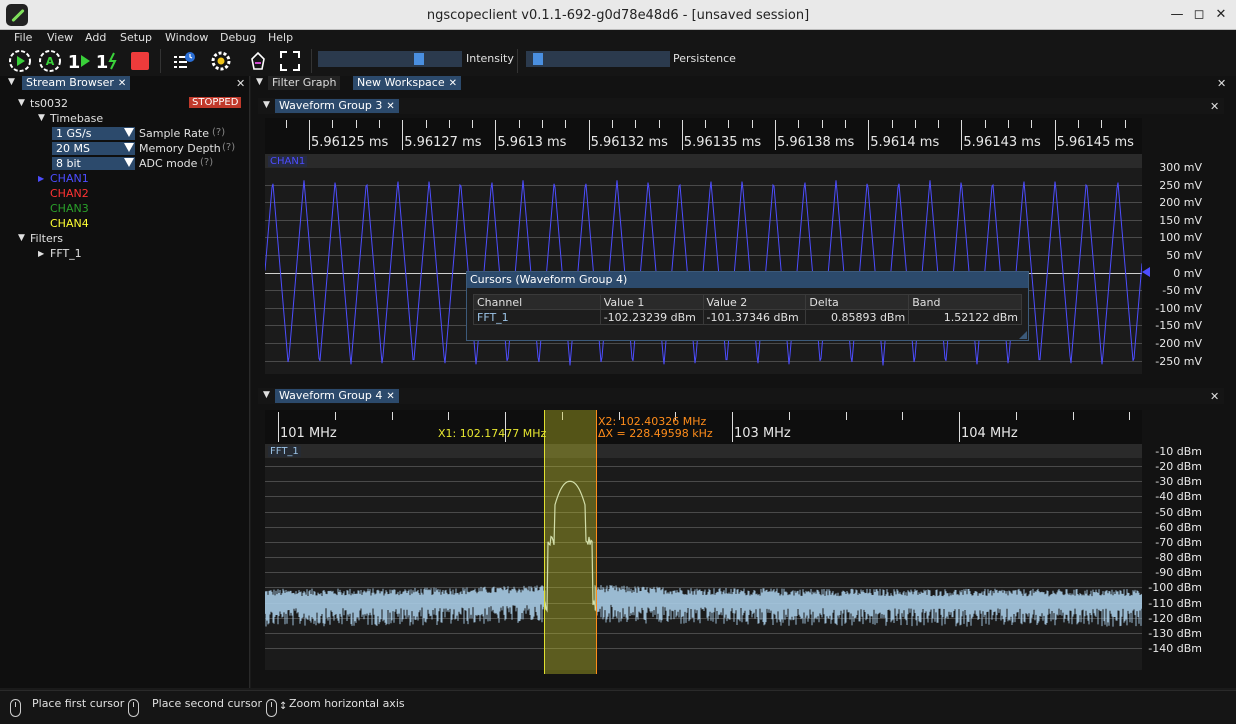  What do you see at coordinates (1178, 343) in the screenshot?
I see `voltage-tick-label: -200 mV` at bounding box center [1178, 343].